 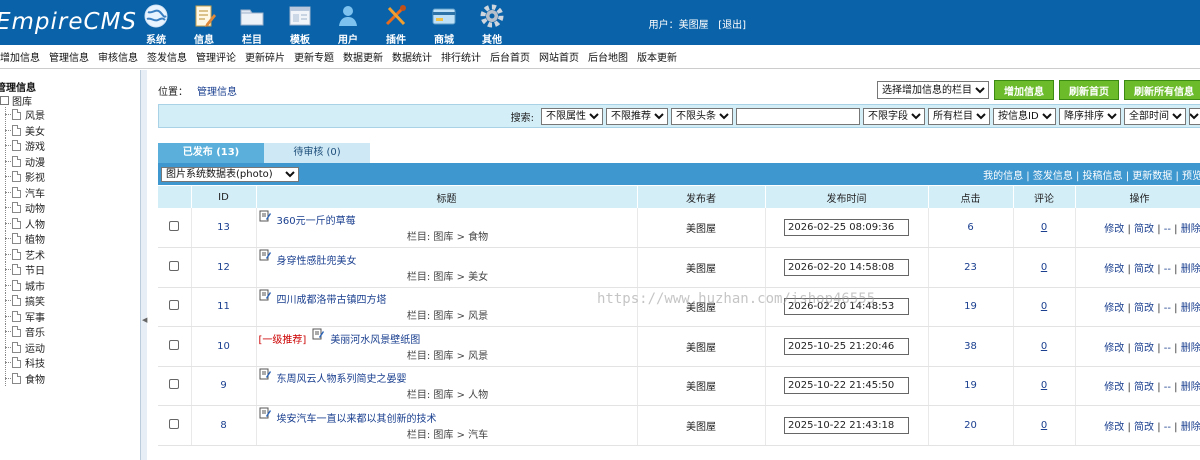 I want to click on menu-update-fragments: 更新碎片, so click(x=267, y=56).